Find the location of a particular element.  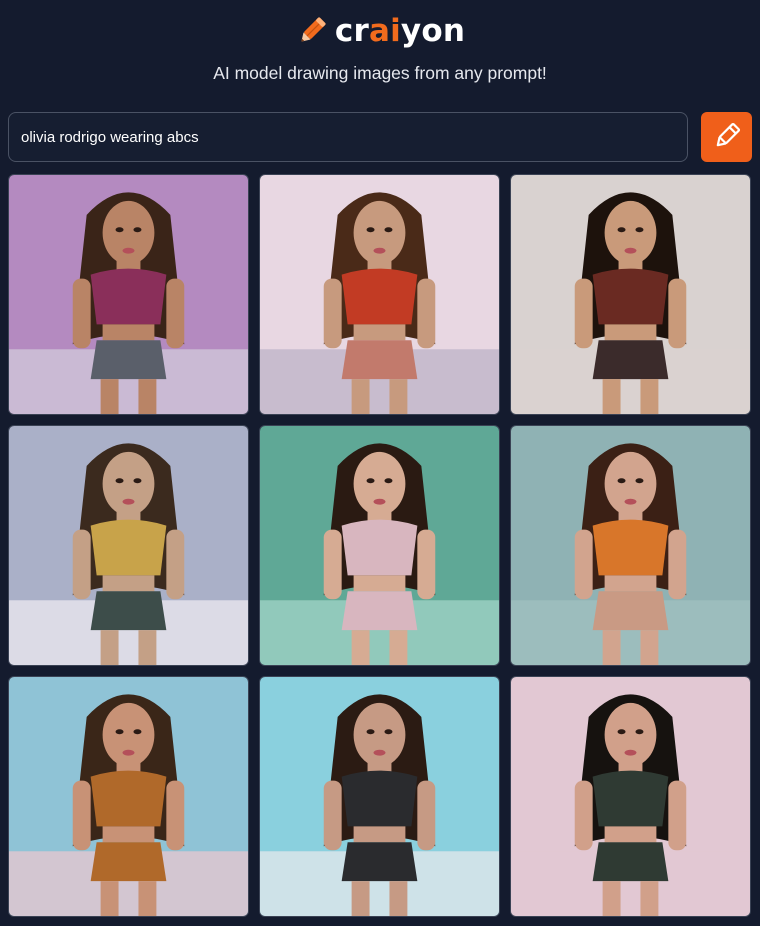

tagline: AI model drawing images from any prompt! is located at coordinates (380, 73).